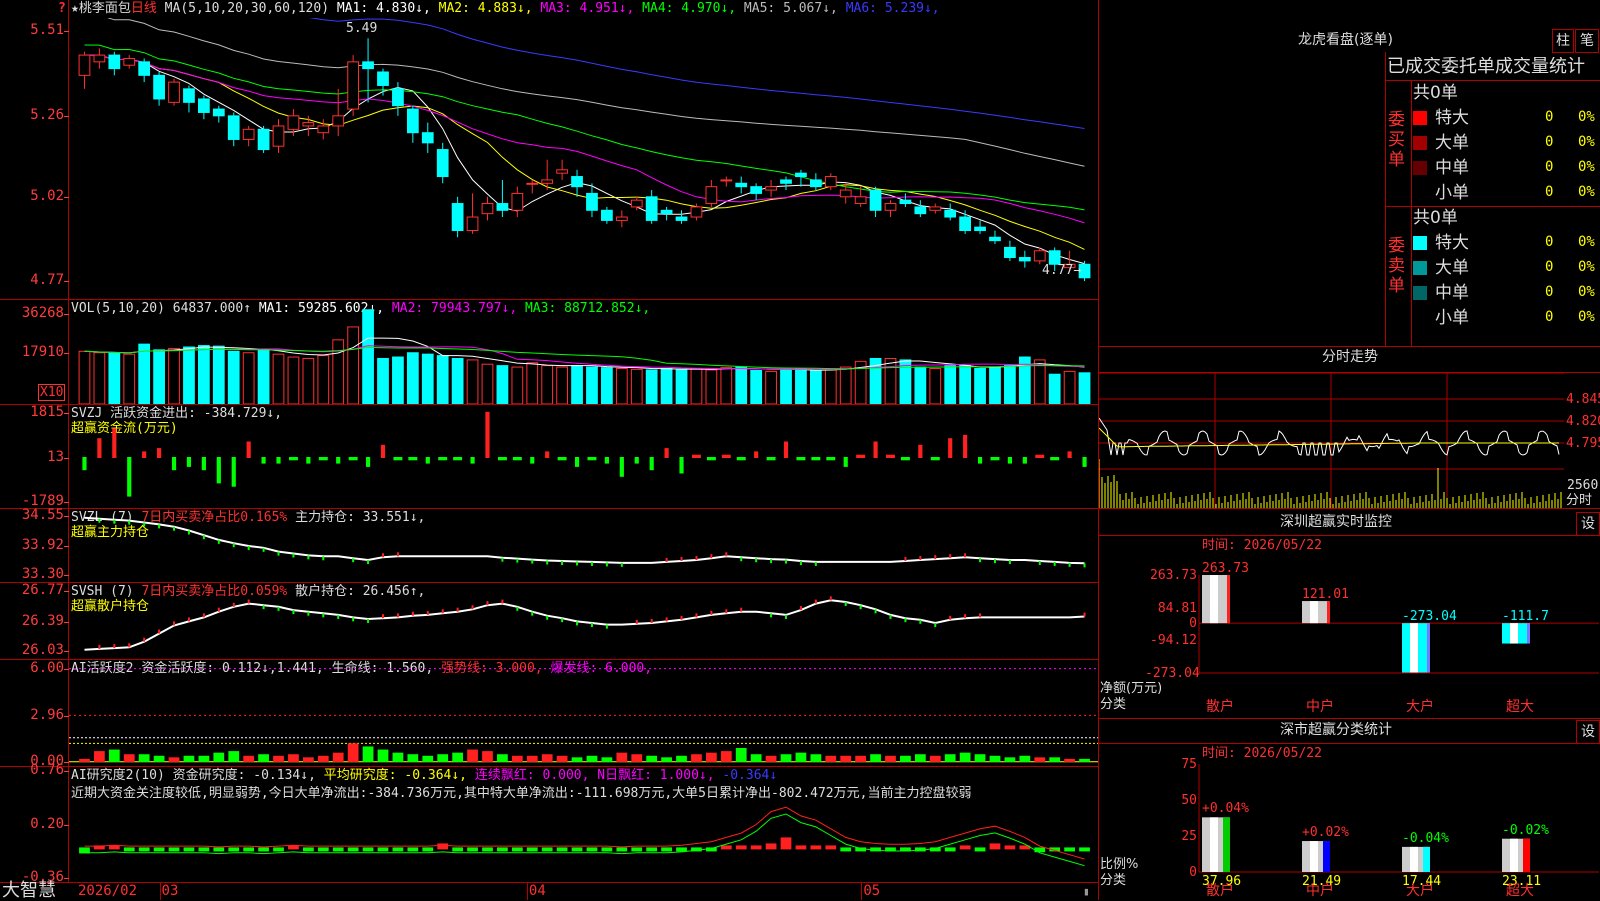 This screenshot has width=1600, height=901. What do you see at coordinates (1331, 440) in the screenshot?
I see `intraday-chart` at bounding box center [1331, 440].